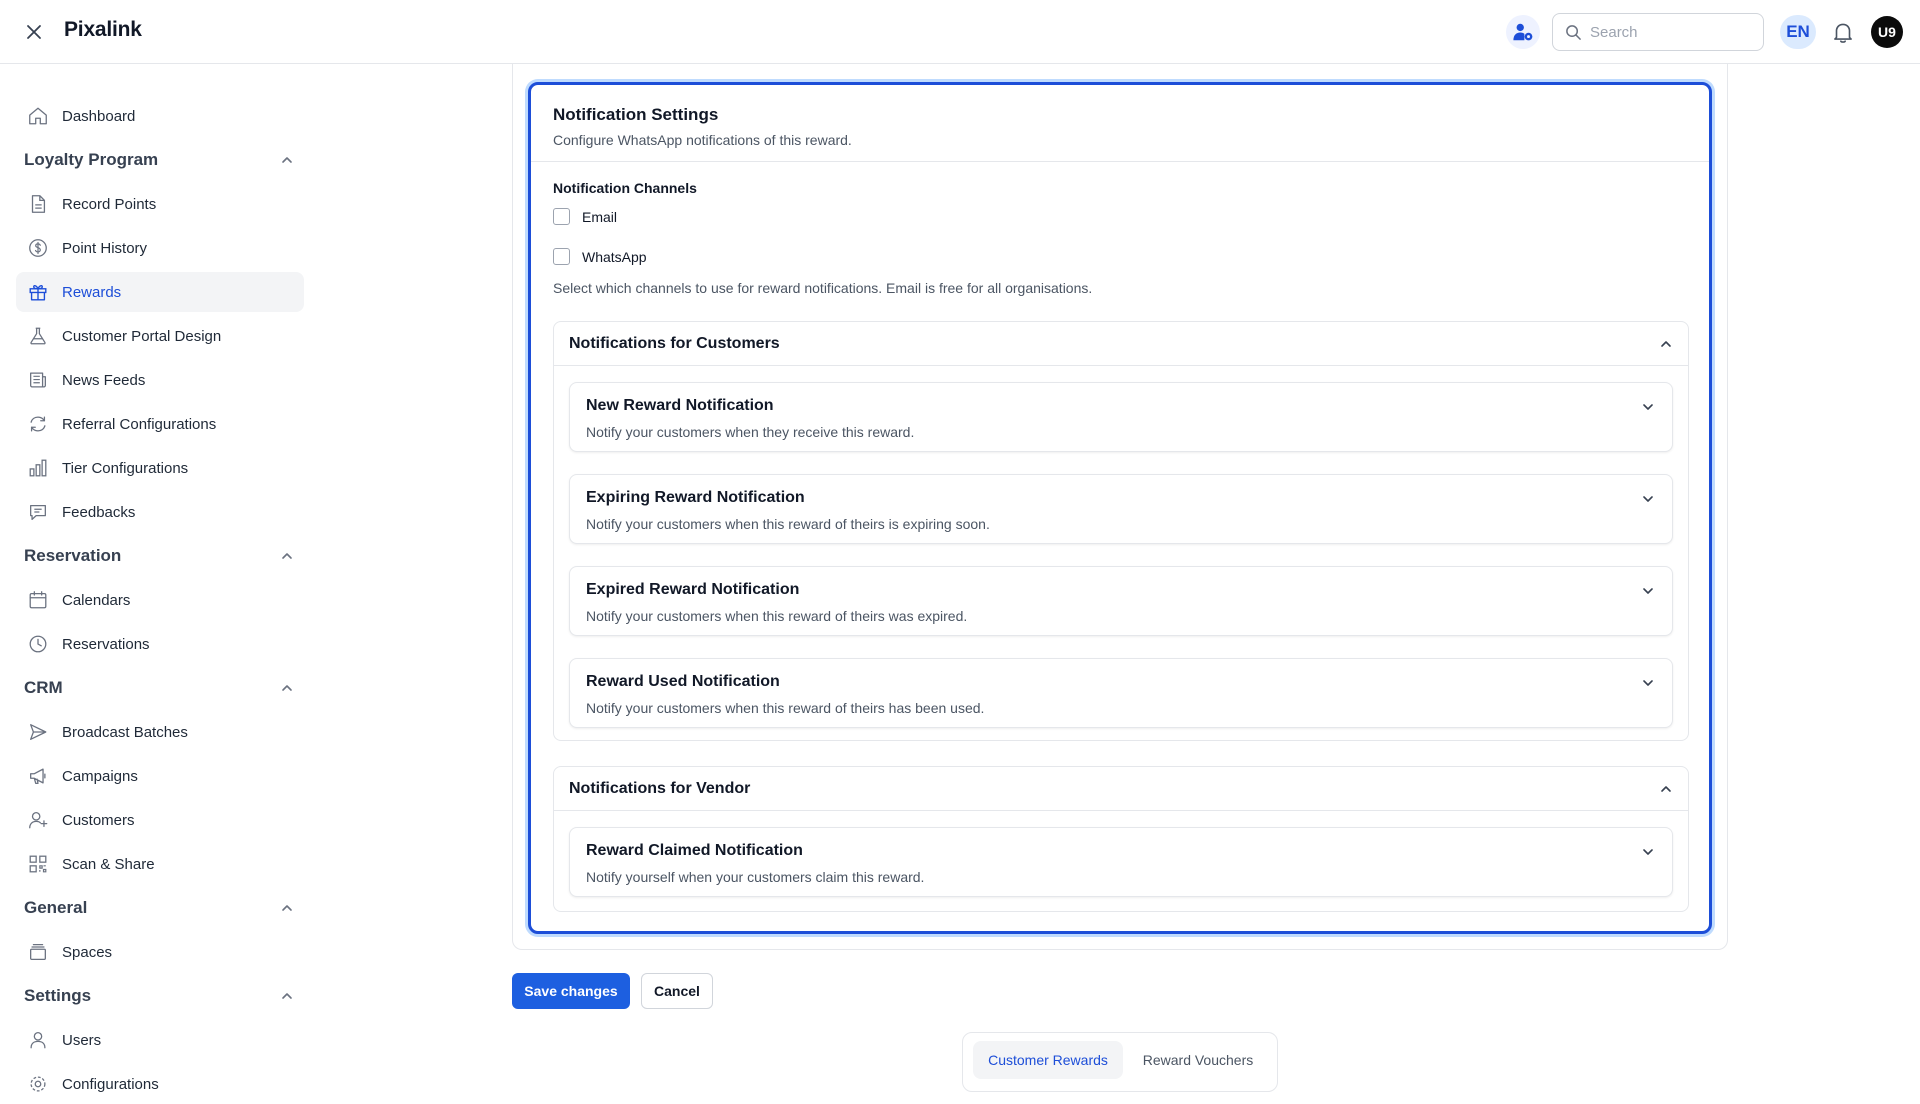 Image resolution: width=1920 pixels, height=1104 pixels. Describe the element at coordinates (1887, 32) in the screenshot. I see `user-avatar: U9` at that location.